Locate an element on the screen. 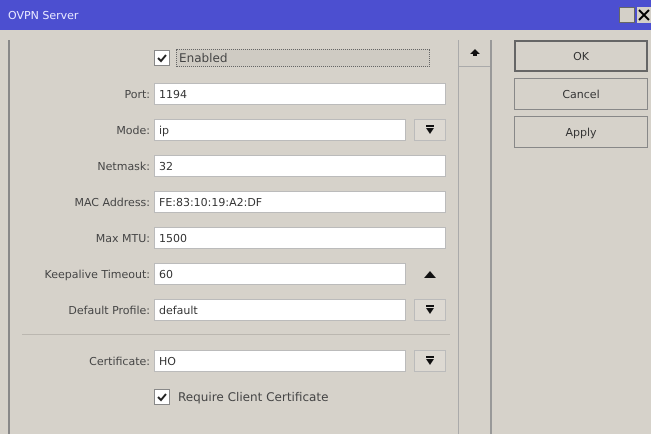 This screenshot has width=651, height=434. field-label: Keepalive Timeout: is located at coordinates (97, 274).